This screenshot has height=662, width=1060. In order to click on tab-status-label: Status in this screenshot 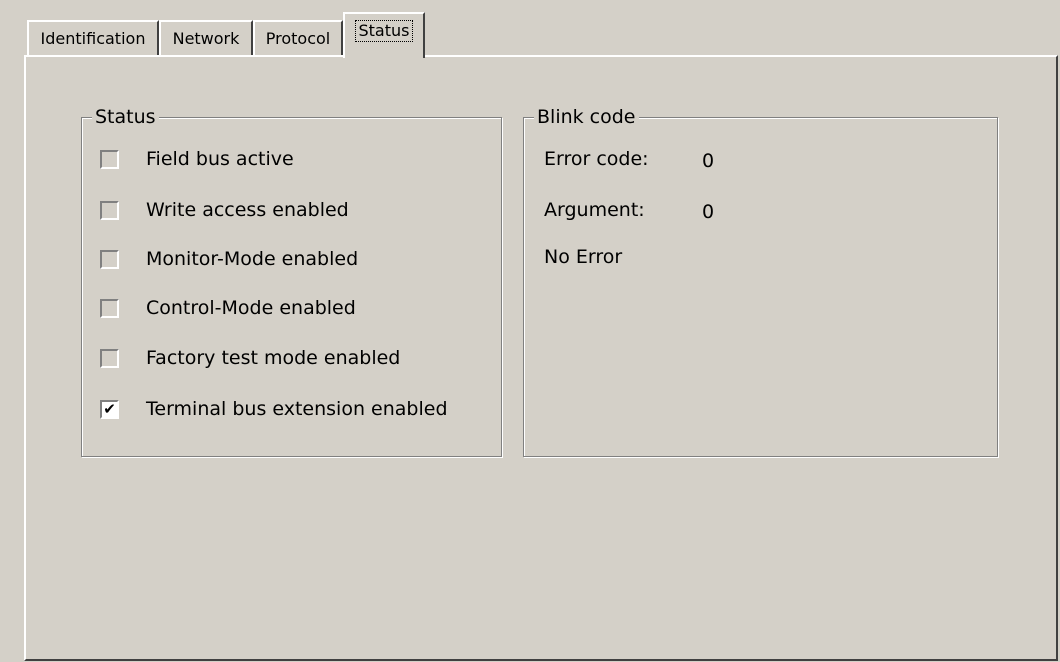, I will do `click(384, 31)`.